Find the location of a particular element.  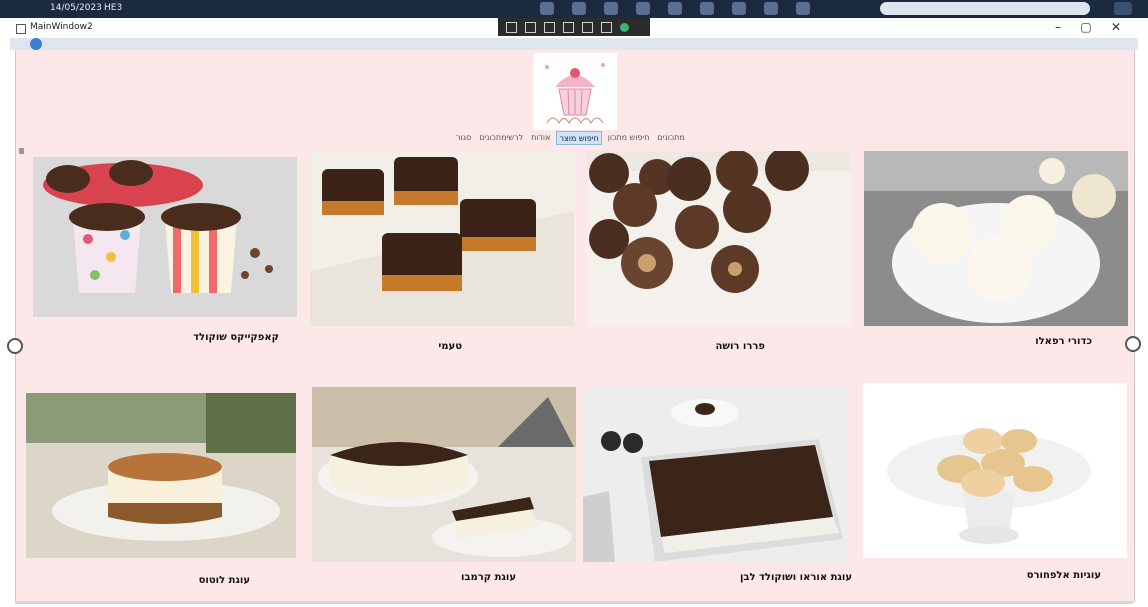

nav-about: אודות is located at coordinates (540, 138).